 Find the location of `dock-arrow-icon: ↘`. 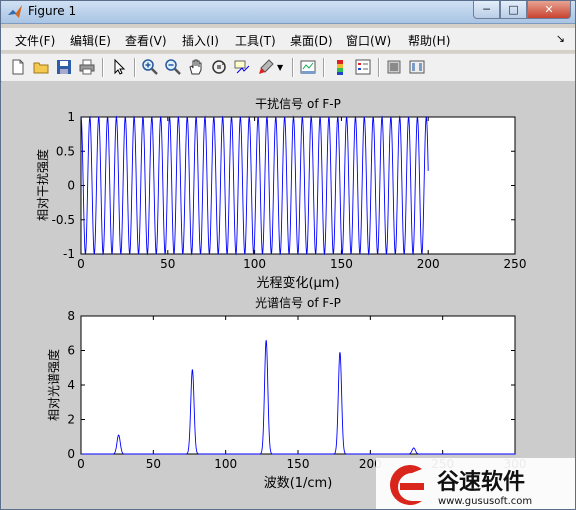

dock-arrow-icon: ↘ is located at coordinates (560, 38).